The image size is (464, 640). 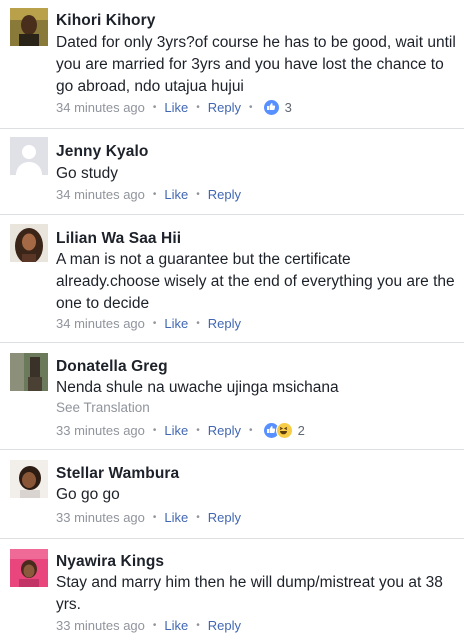 I want to click on comment-text: Nenda shule na uwache ujinga msichana, so click(x=197, y=387).